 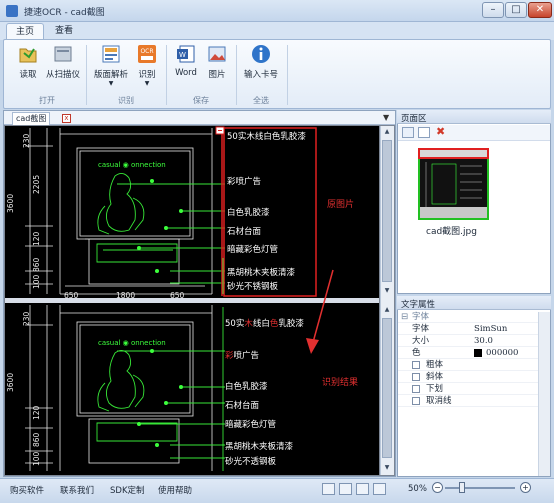 What do you see at coordinates (217, 75) in the screenshot?
I see `image-label: 图片` at bounding box center [217, 75].